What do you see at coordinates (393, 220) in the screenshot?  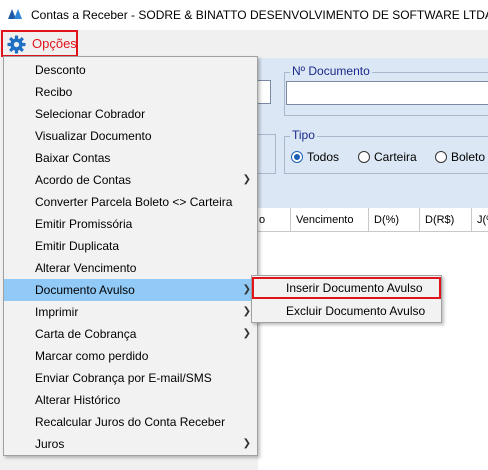 I see `grid-col-header: D(%)` at bounding box center [393, 220].